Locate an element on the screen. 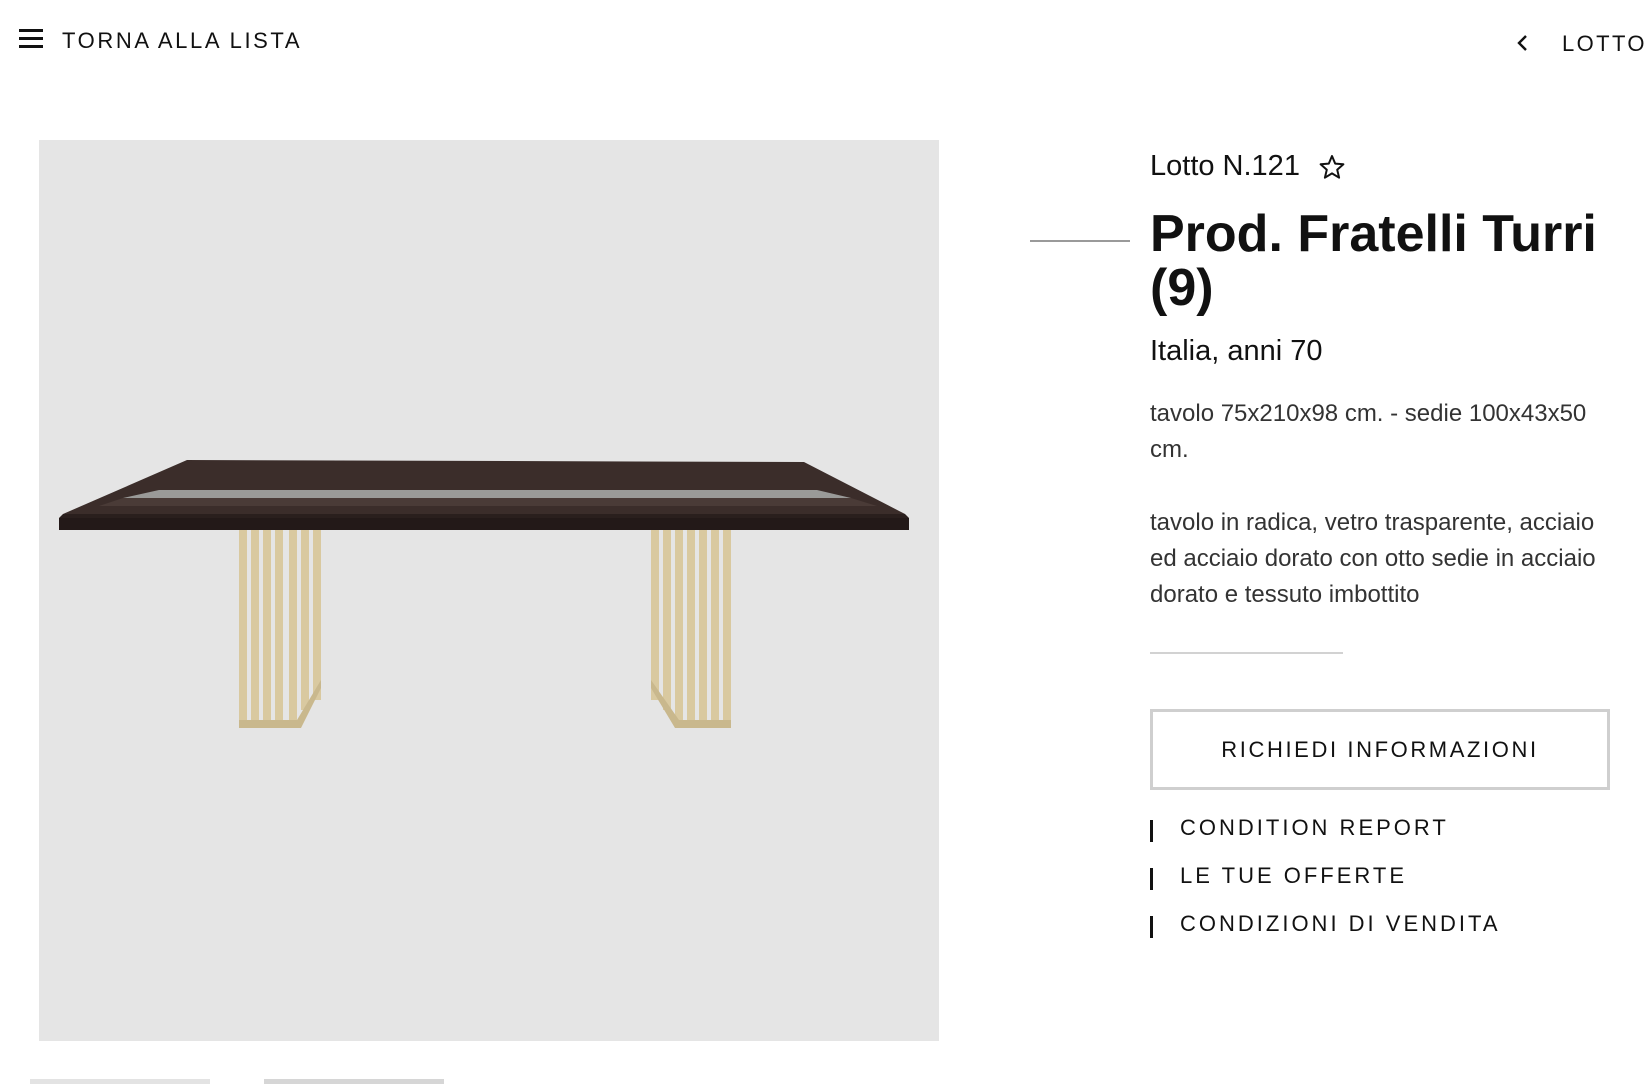 Image resolution: width=1647 pixels, height=1084 pixels. lot-number: Lotto N.121 is located at coordinates (1225, 166).